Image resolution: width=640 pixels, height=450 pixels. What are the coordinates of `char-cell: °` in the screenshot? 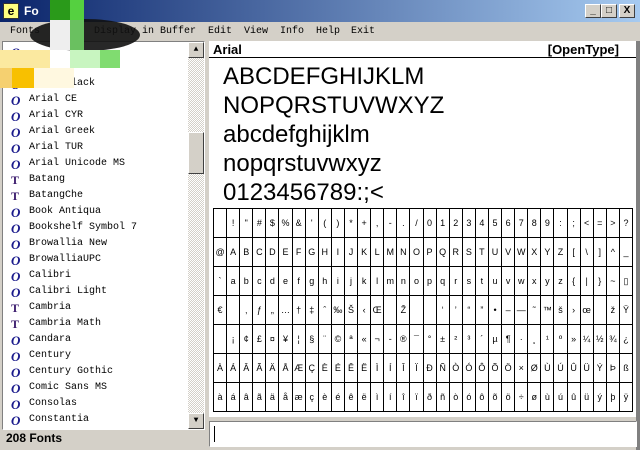 It's located at (429, 339).